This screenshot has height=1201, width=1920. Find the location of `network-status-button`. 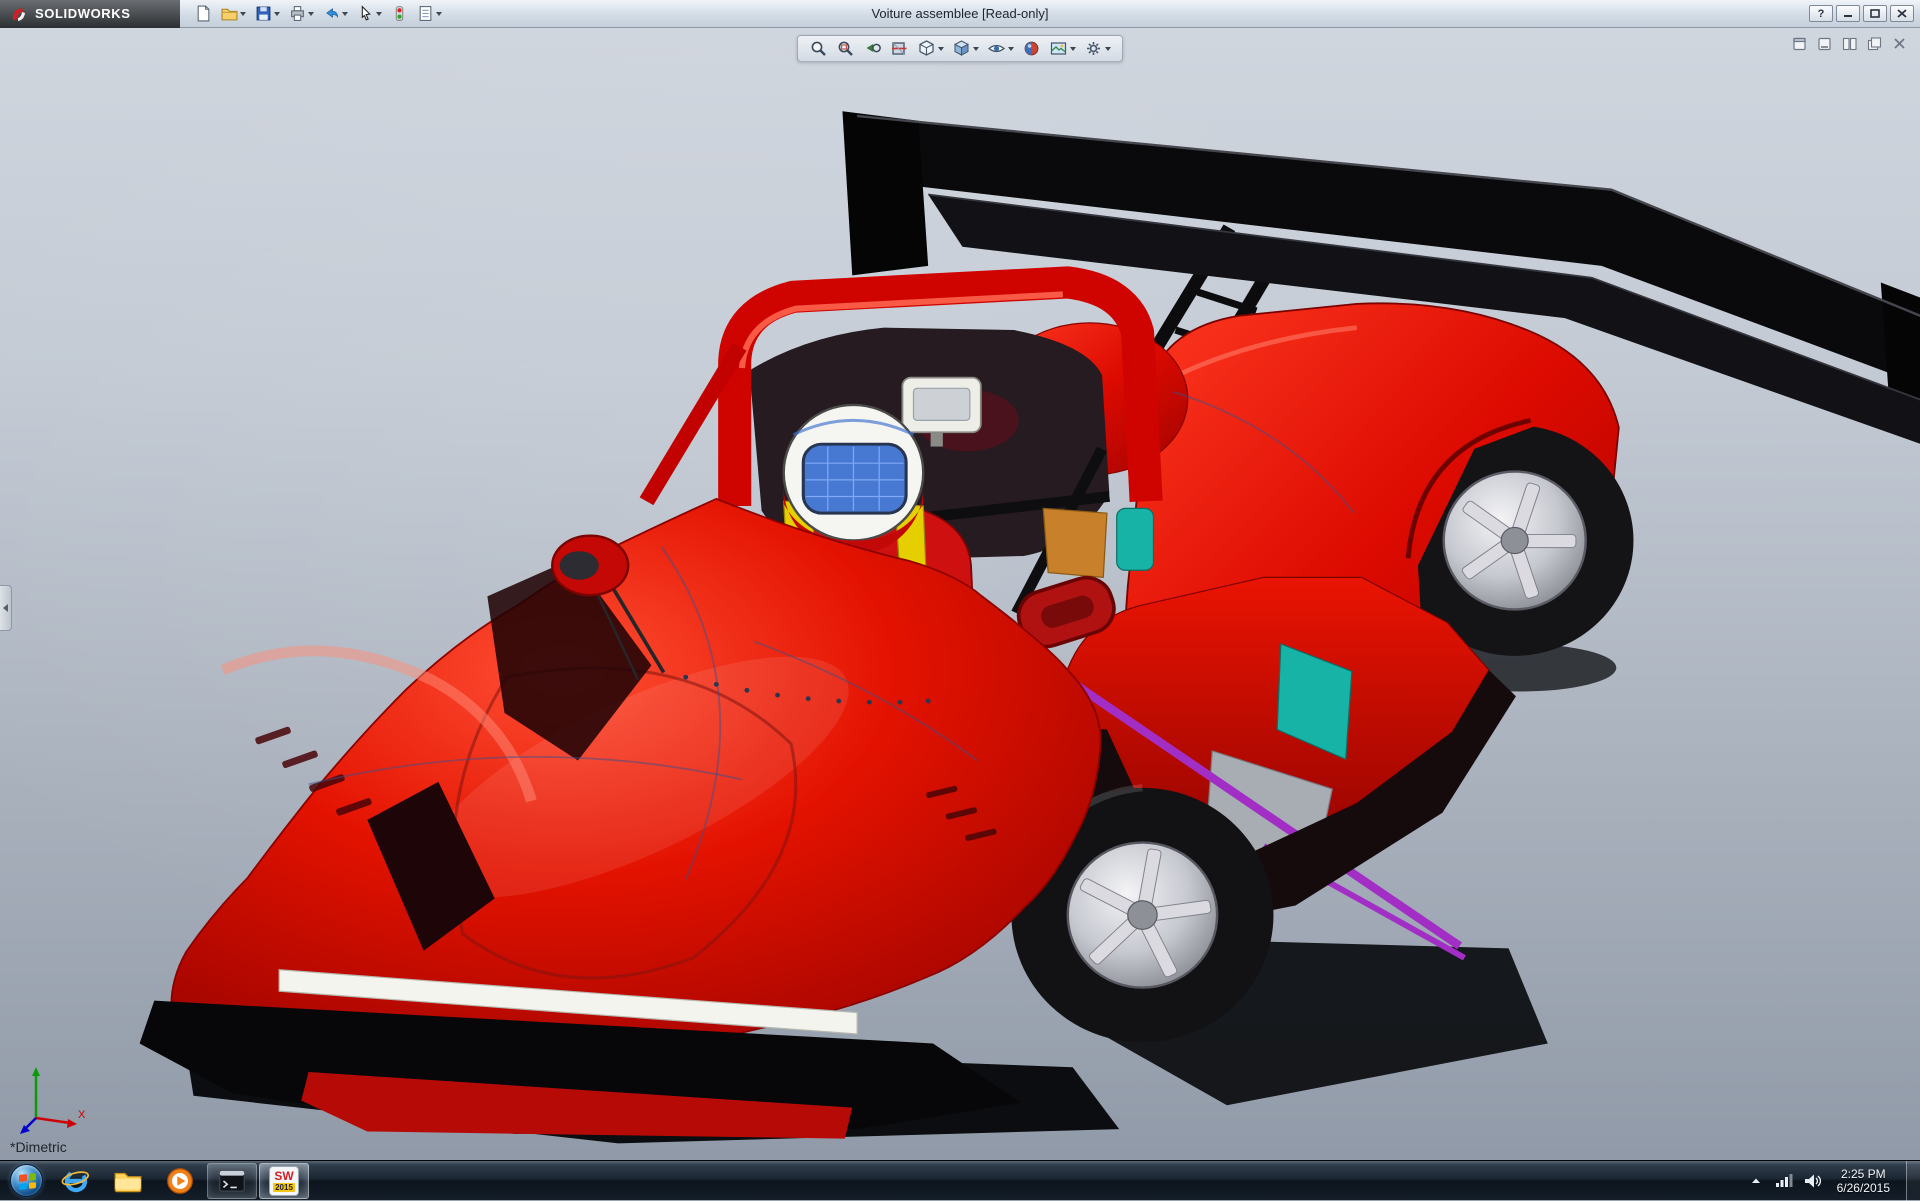

network-status-button is located at coordinates (1784, 1181).